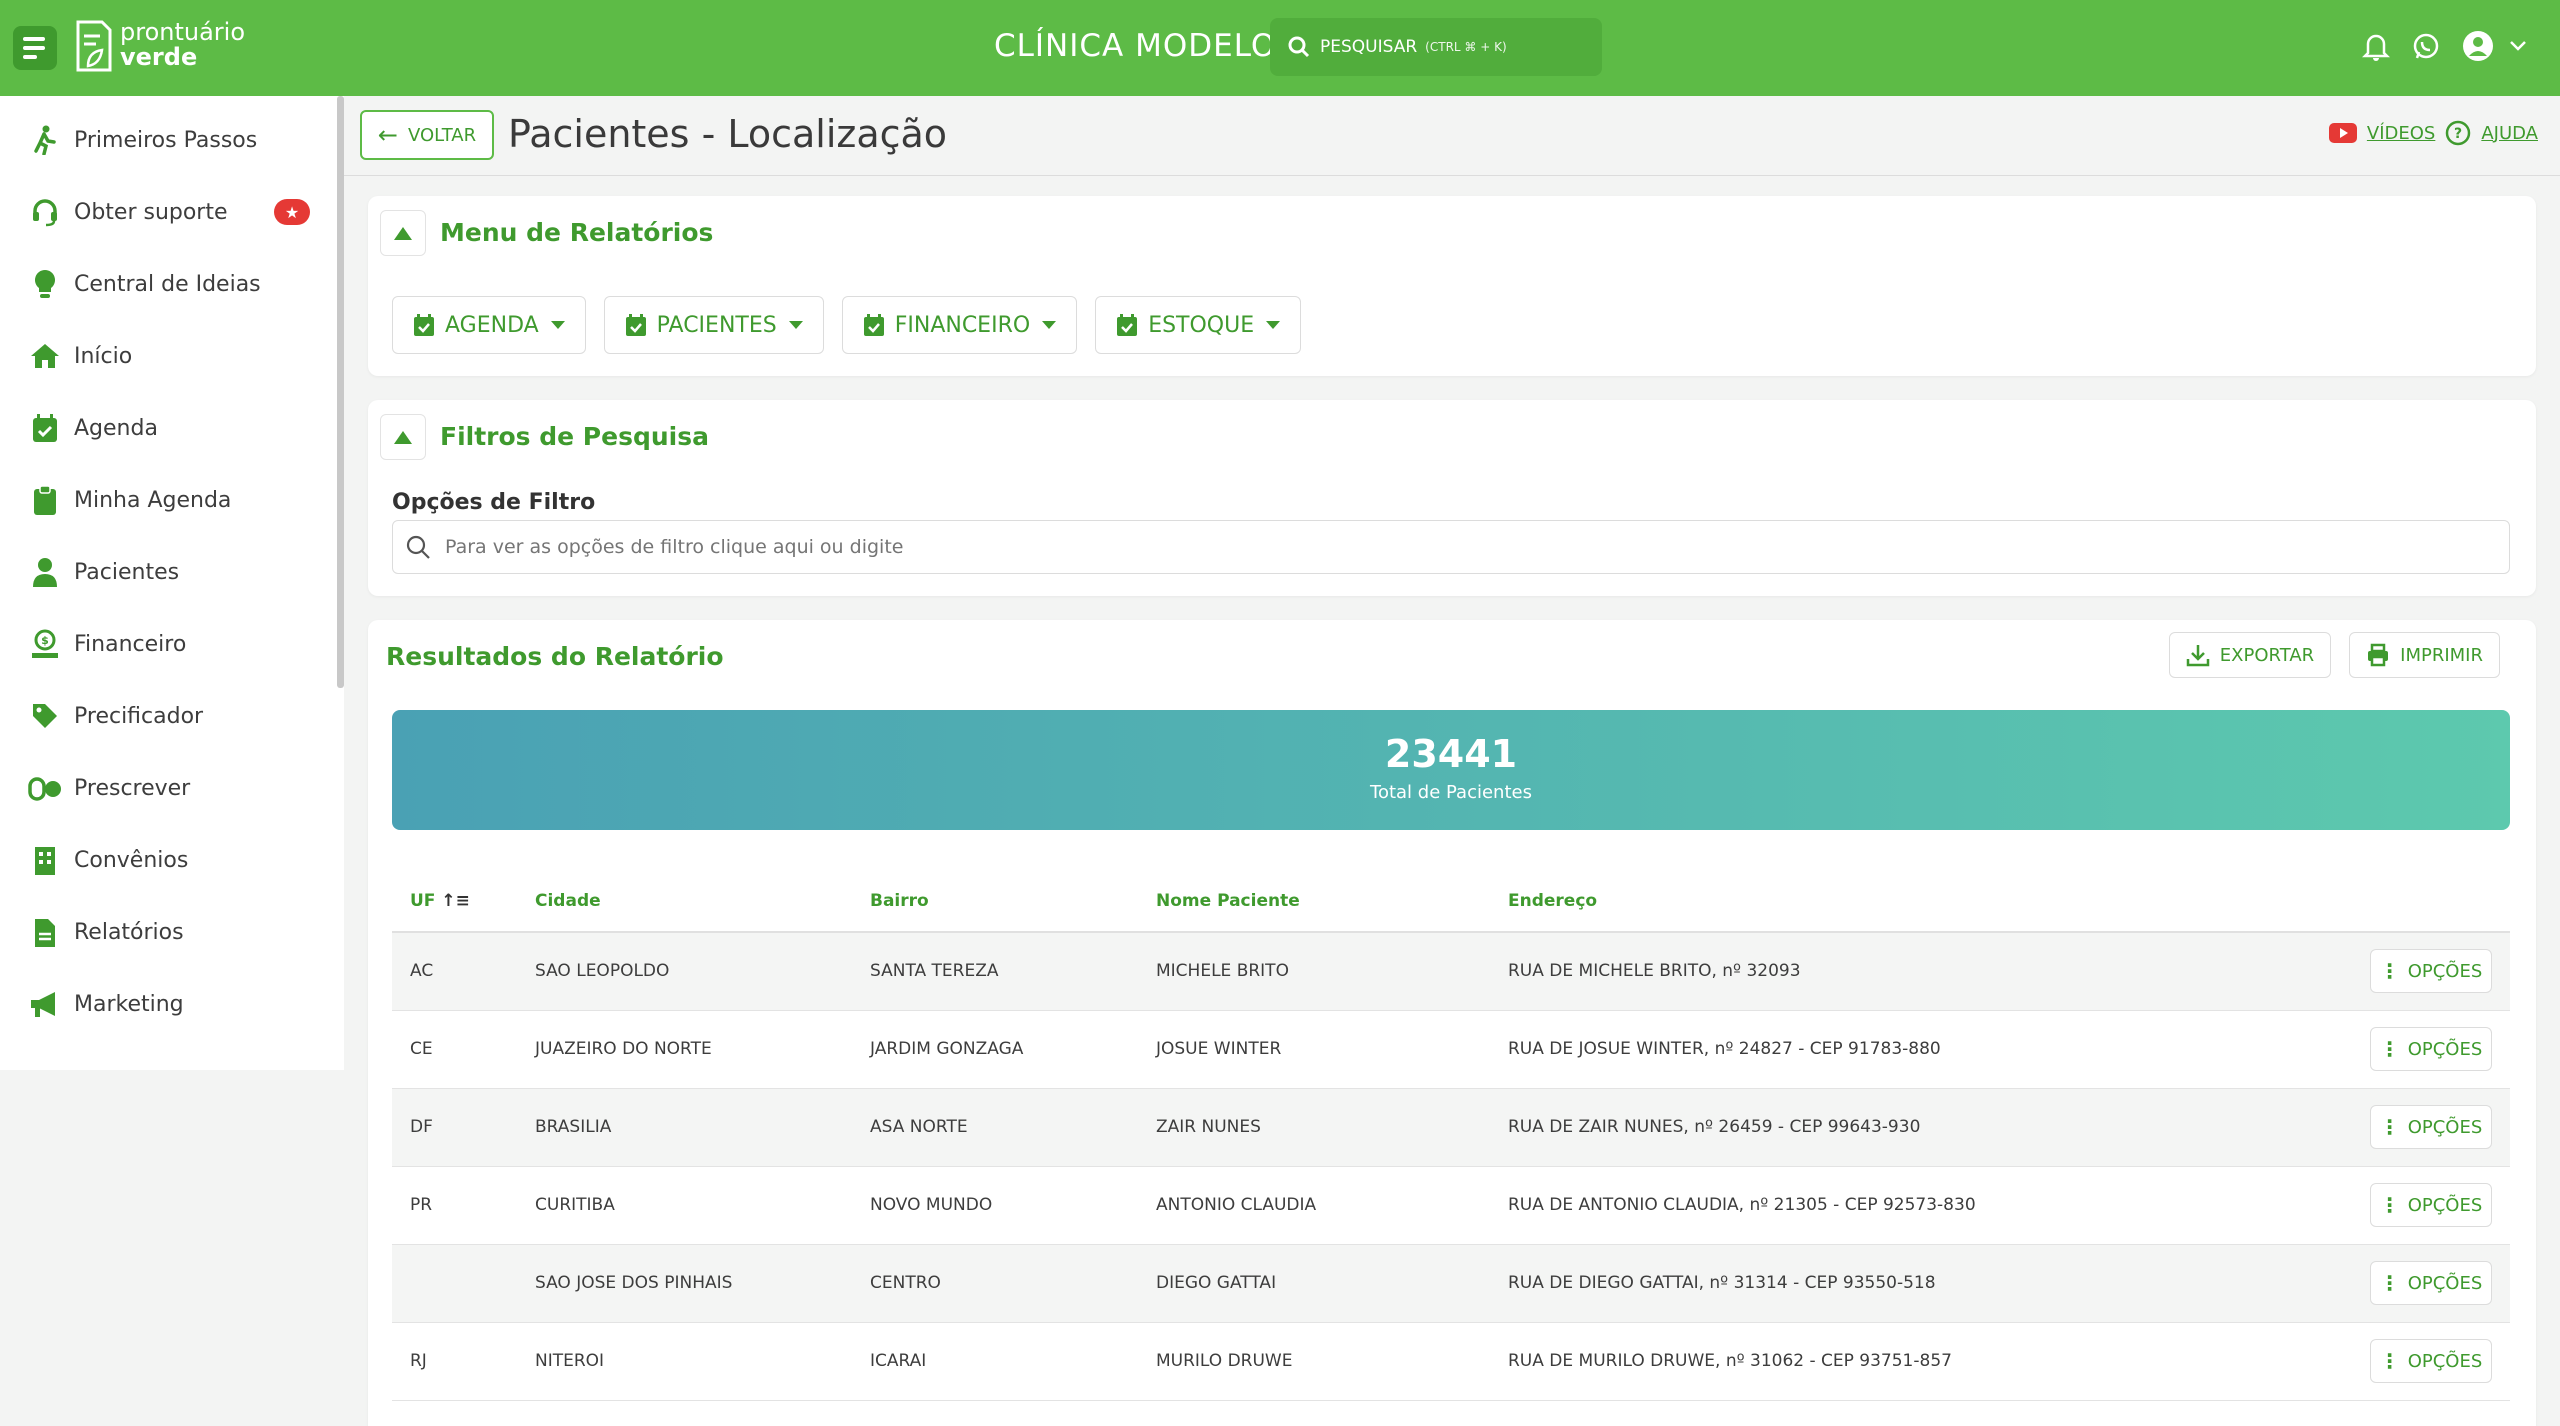 The image size is (2560, 1426). I want to click on sidebar-item-financeiro: $ Financeiro, so click(165, 644).